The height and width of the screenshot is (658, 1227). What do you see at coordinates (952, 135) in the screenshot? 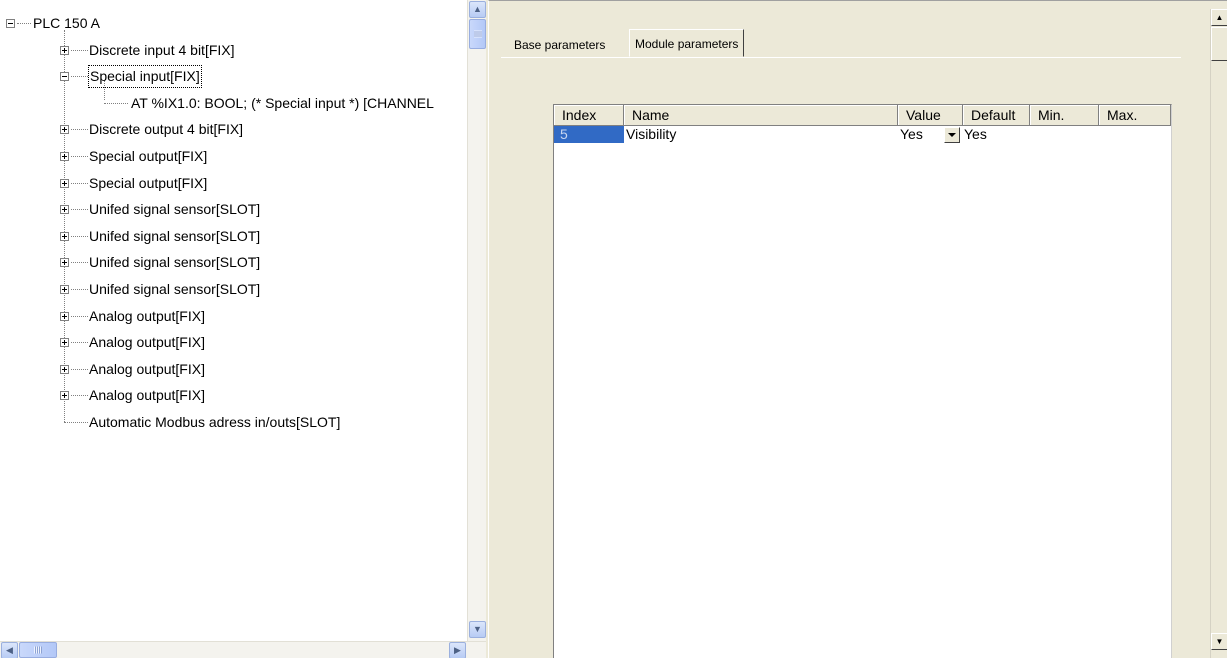
I see `chevron-down-icon` at bounding box center [952, 135].